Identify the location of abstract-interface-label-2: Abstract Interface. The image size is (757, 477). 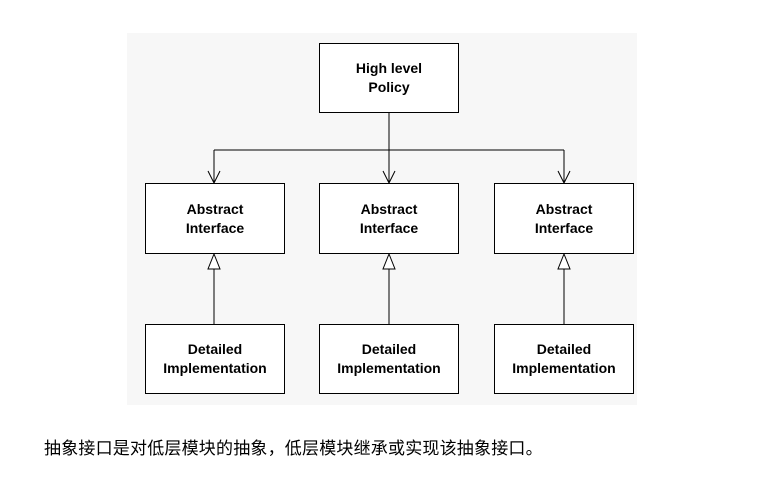
(389, 218).